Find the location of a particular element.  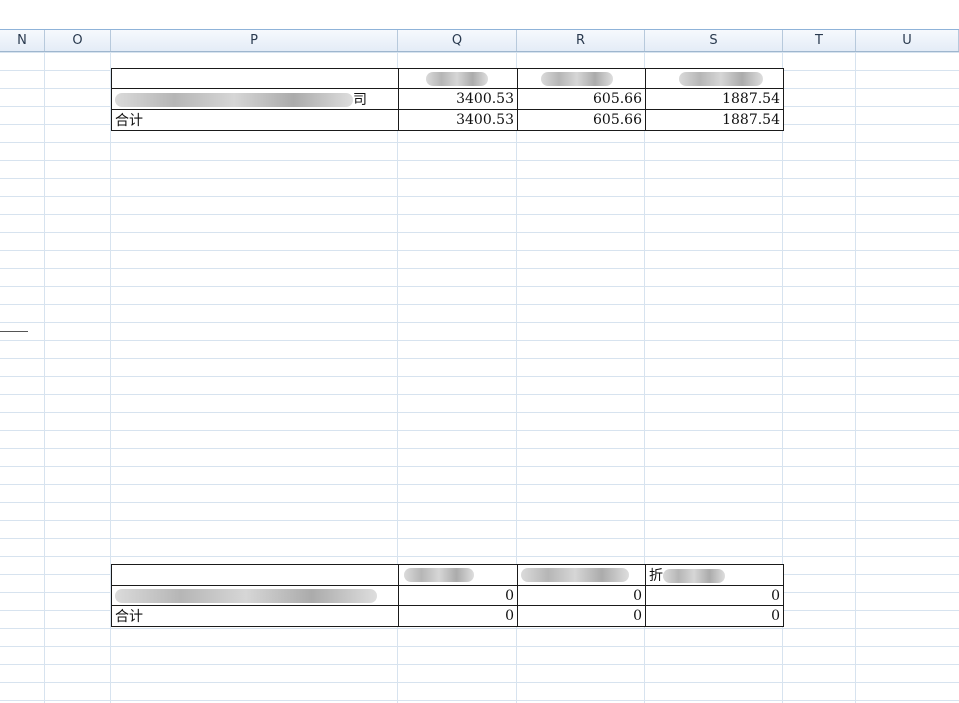

table-row is located at coordinates (447, 78).